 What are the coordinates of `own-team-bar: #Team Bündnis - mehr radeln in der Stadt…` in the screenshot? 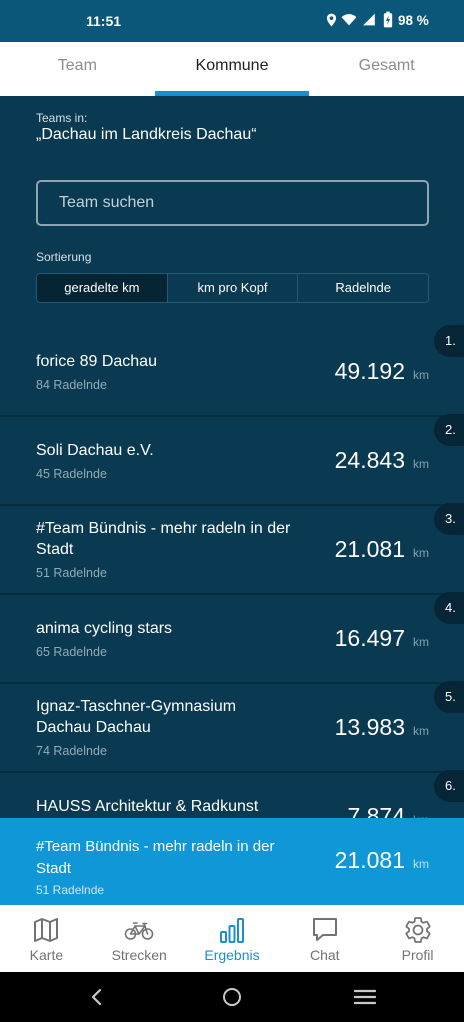 It's located at (232, 861).